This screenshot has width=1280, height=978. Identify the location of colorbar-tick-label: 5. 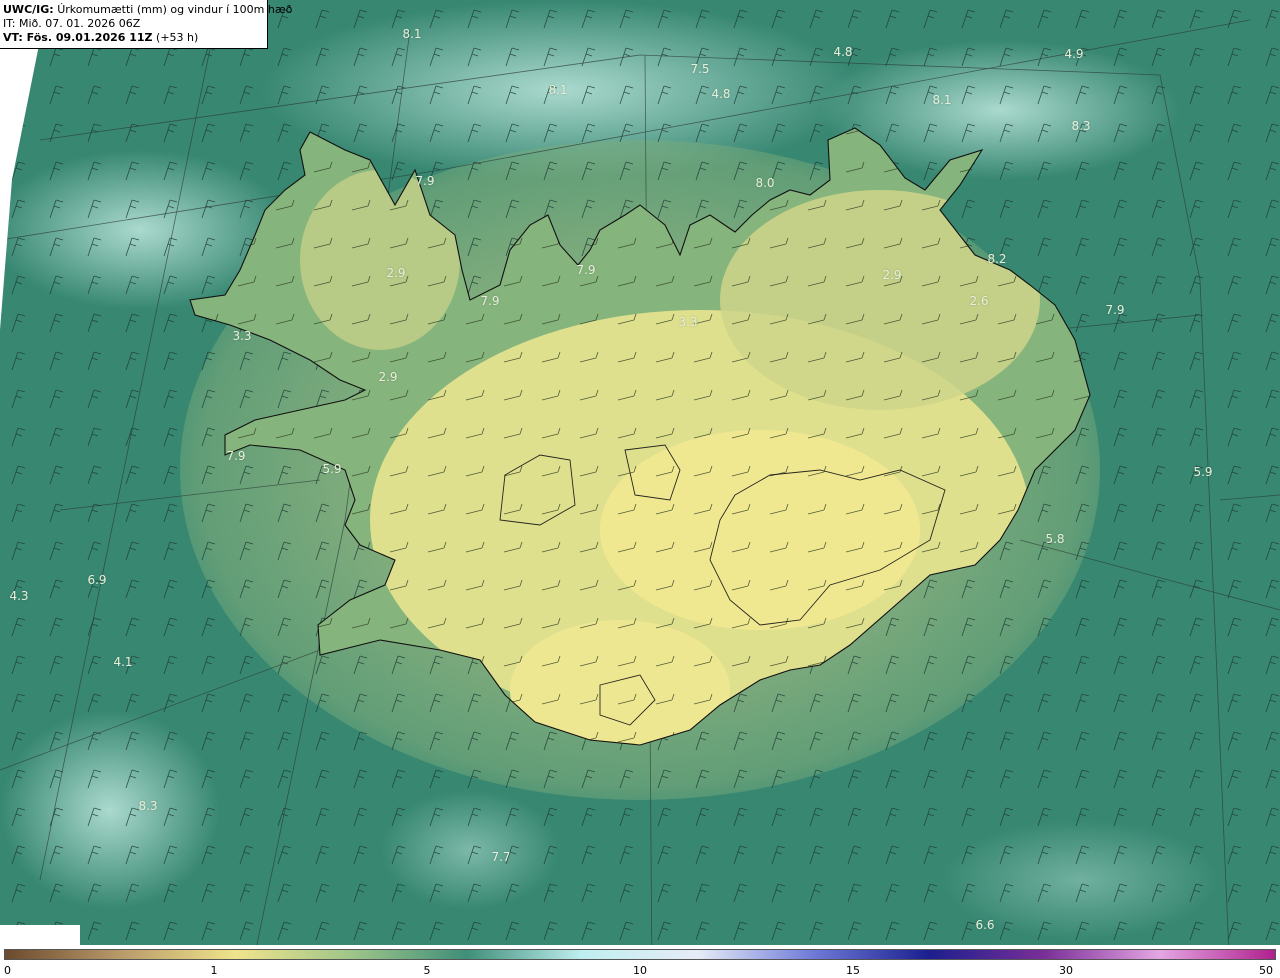
(427, 970).